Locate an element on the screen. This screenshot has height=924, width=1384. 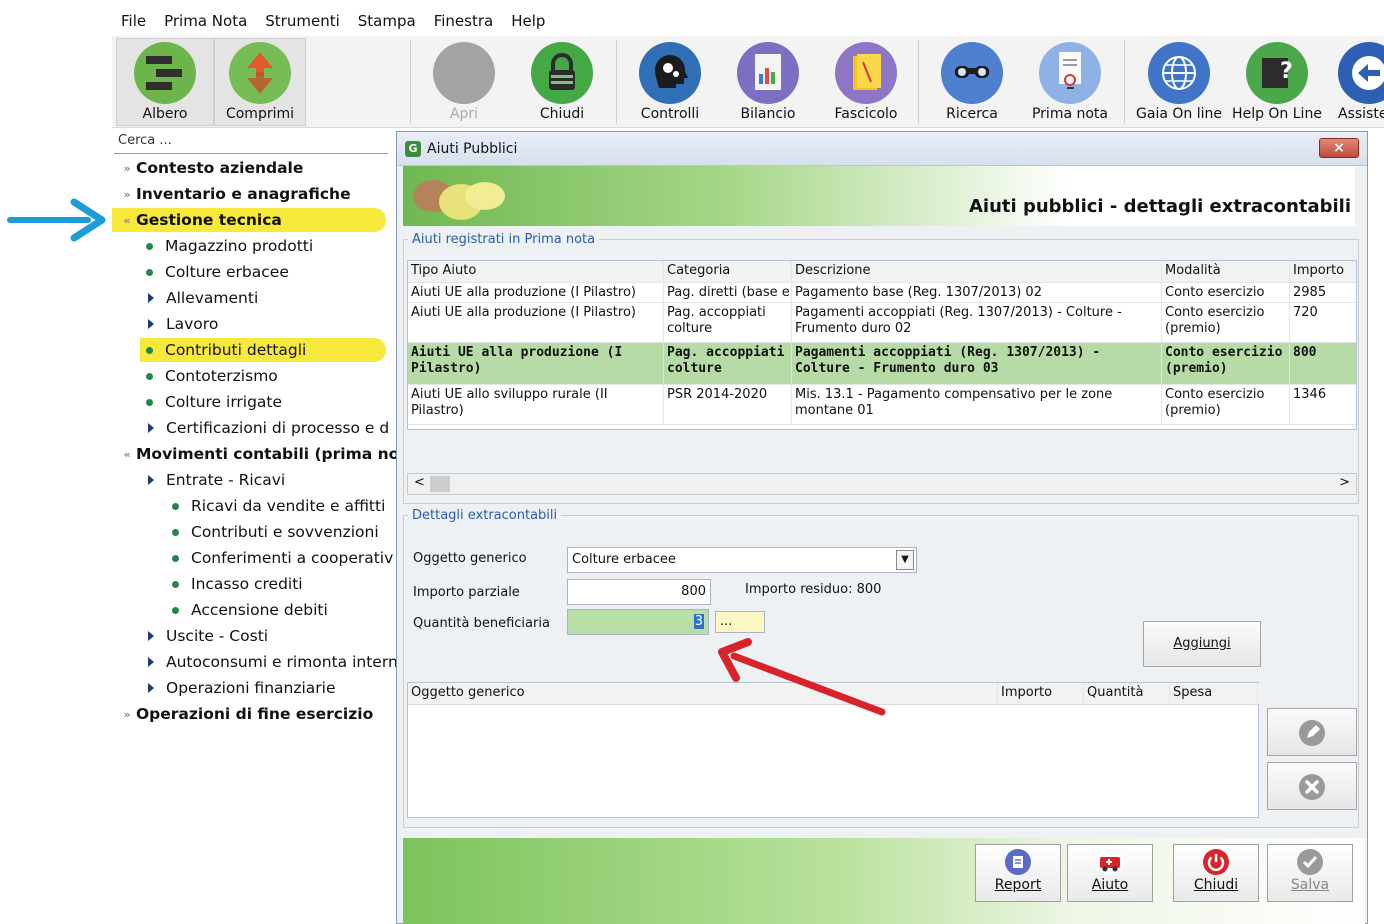
chiudi-button: Chiudi is located at coordinates (1216, 873).